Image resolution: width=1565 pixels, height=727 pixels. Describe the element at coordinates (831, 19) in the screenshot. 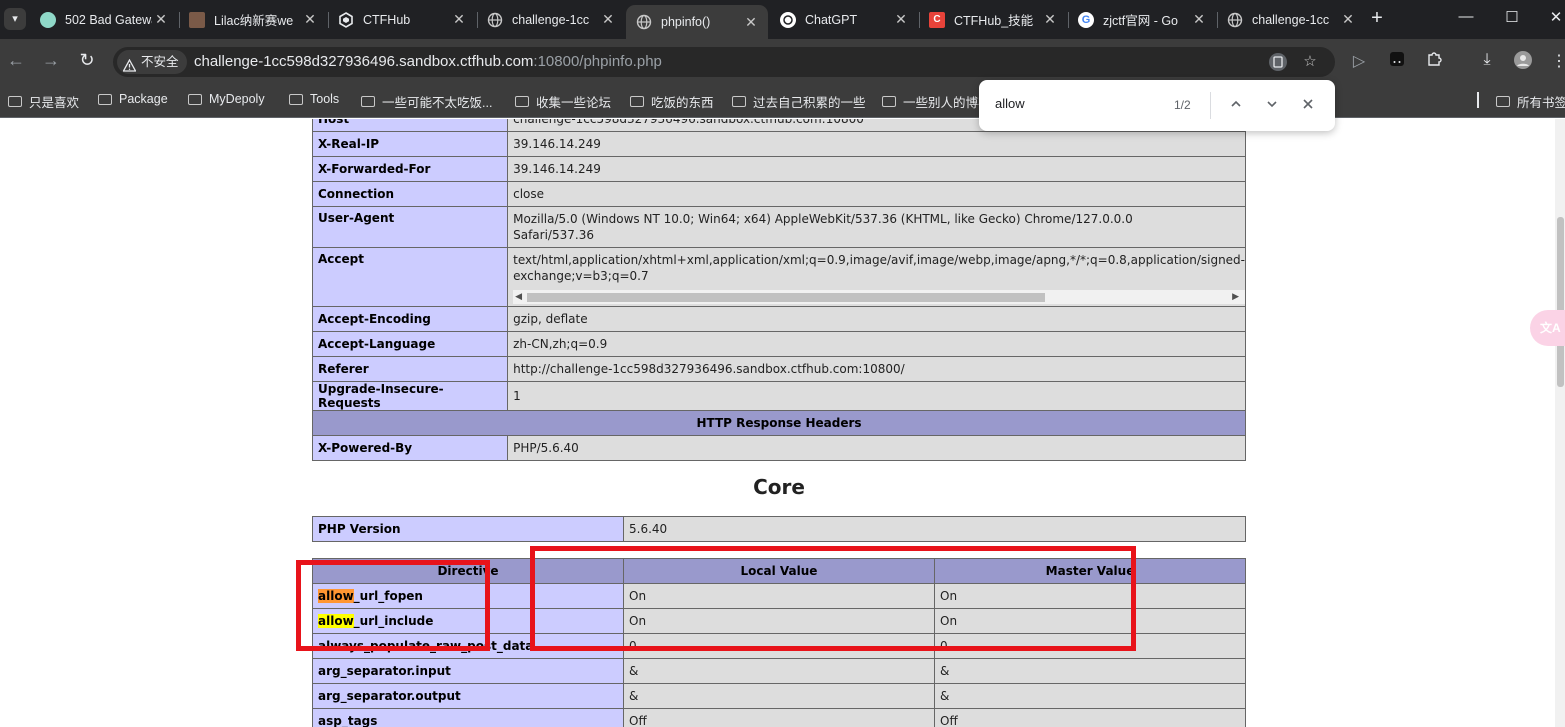

I see `tab-title: ChatGPT` at that location.